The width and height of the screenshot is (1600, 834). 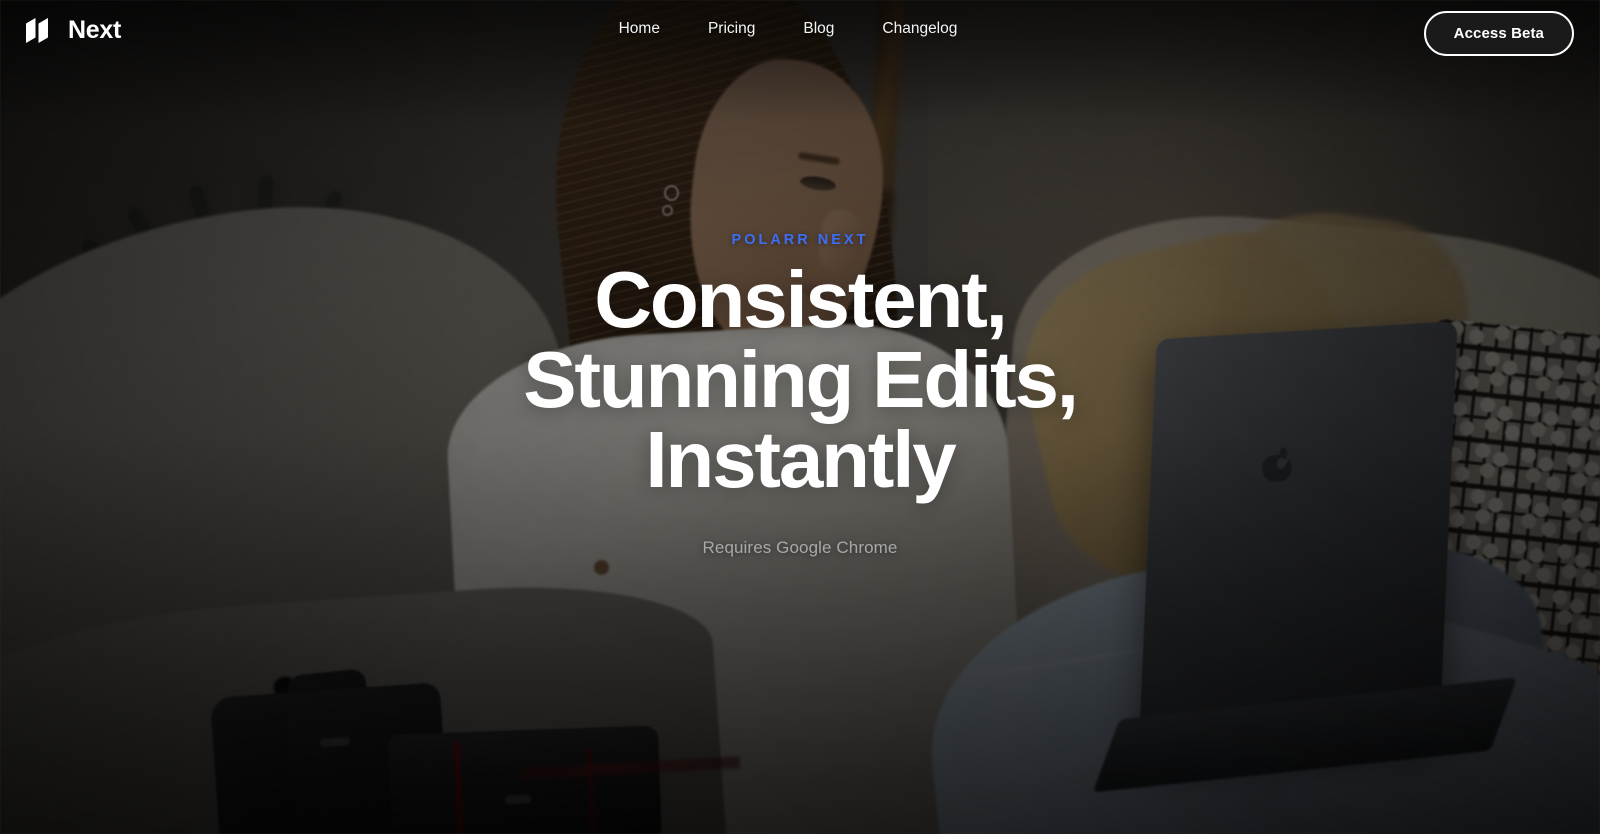 I want to click on hero-eyebrow: POLARR NEXT, so click(x=800, y=240).